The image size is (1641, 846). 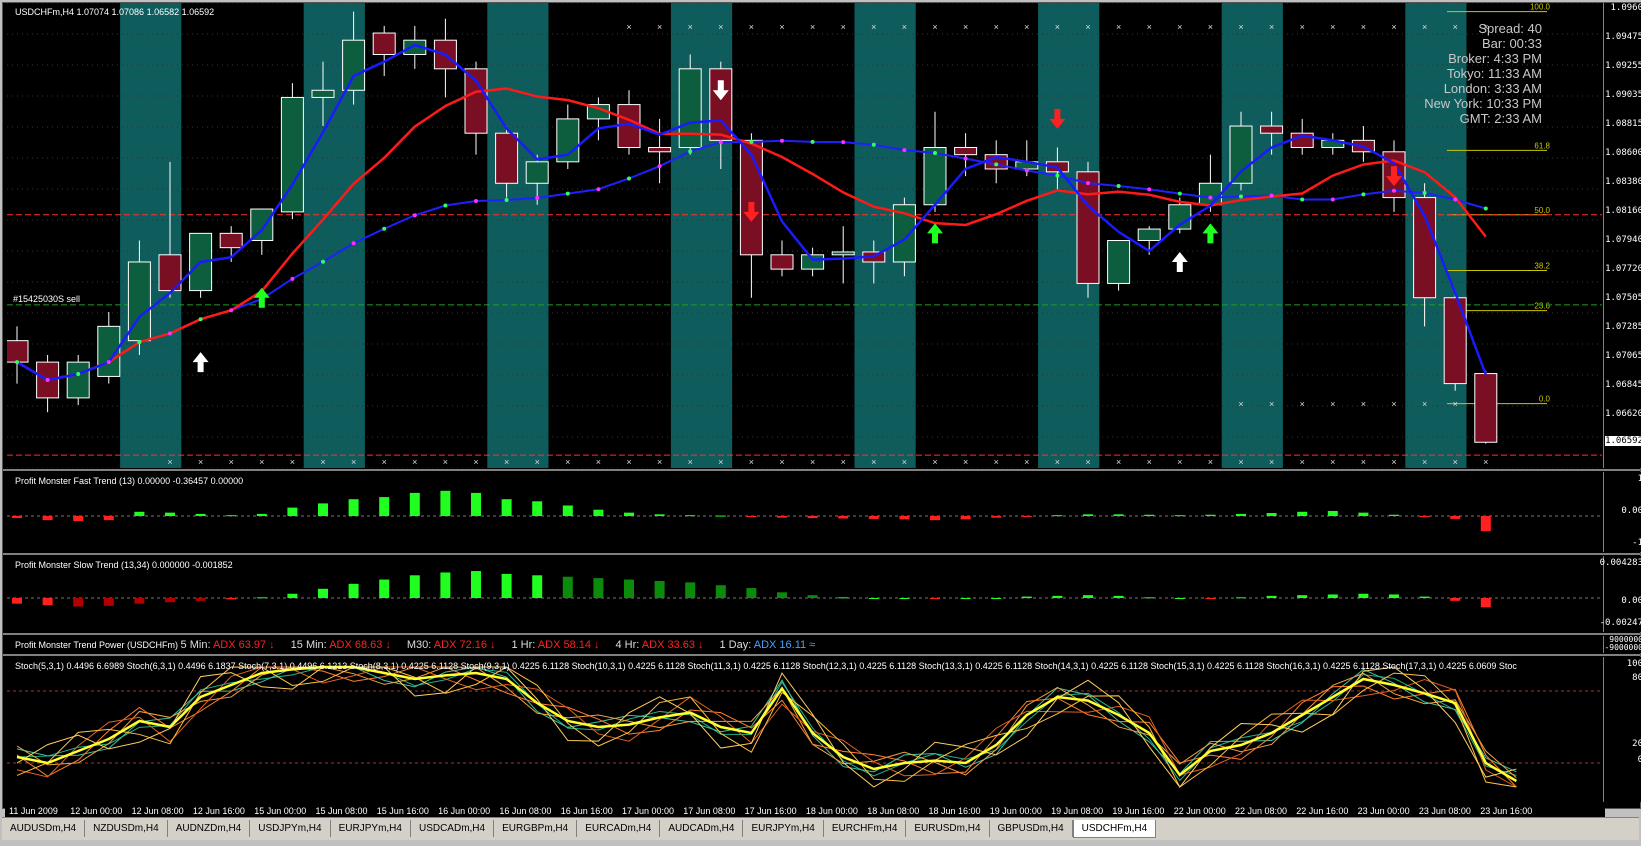 I want to click on time-tick: 12 Jun 16:00, so click(x=218, y=811).